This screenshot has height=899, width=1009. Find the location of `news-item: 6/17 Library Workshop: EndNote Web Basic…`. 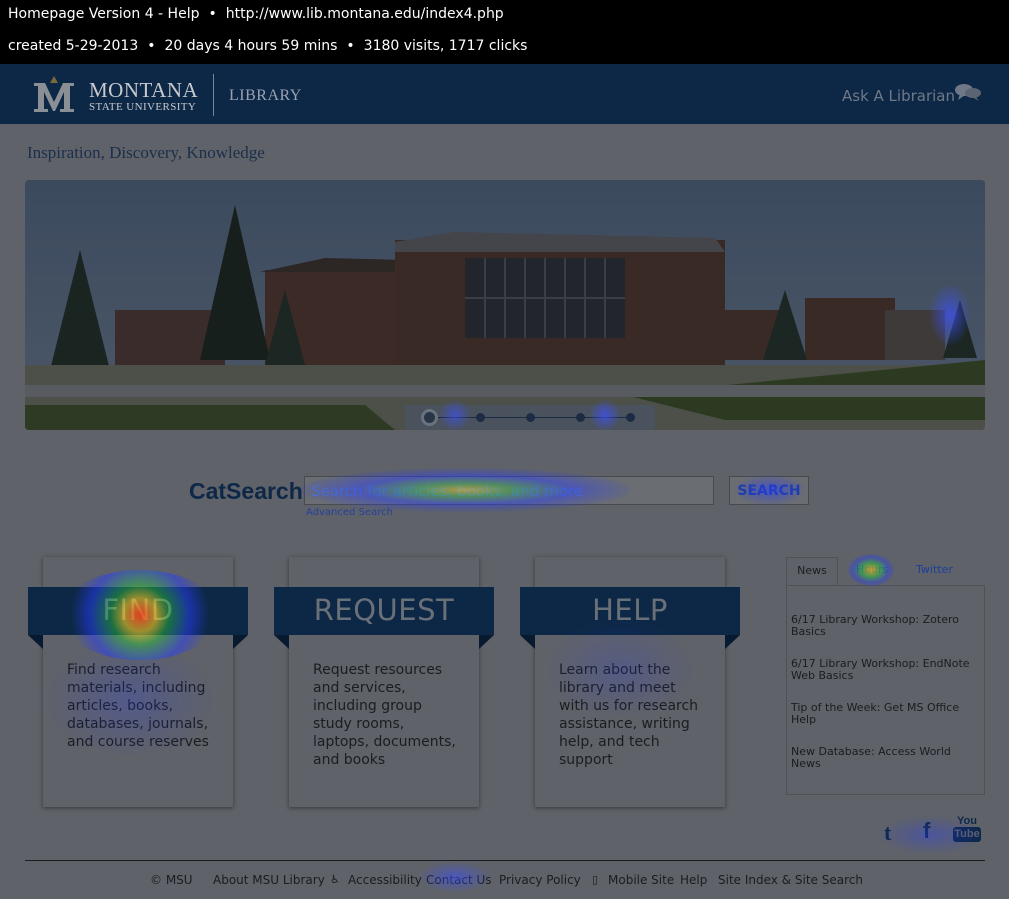

news-item: 6/17 Library Workshop: EndNote Web Basic… is located at coordinates (883, 670).